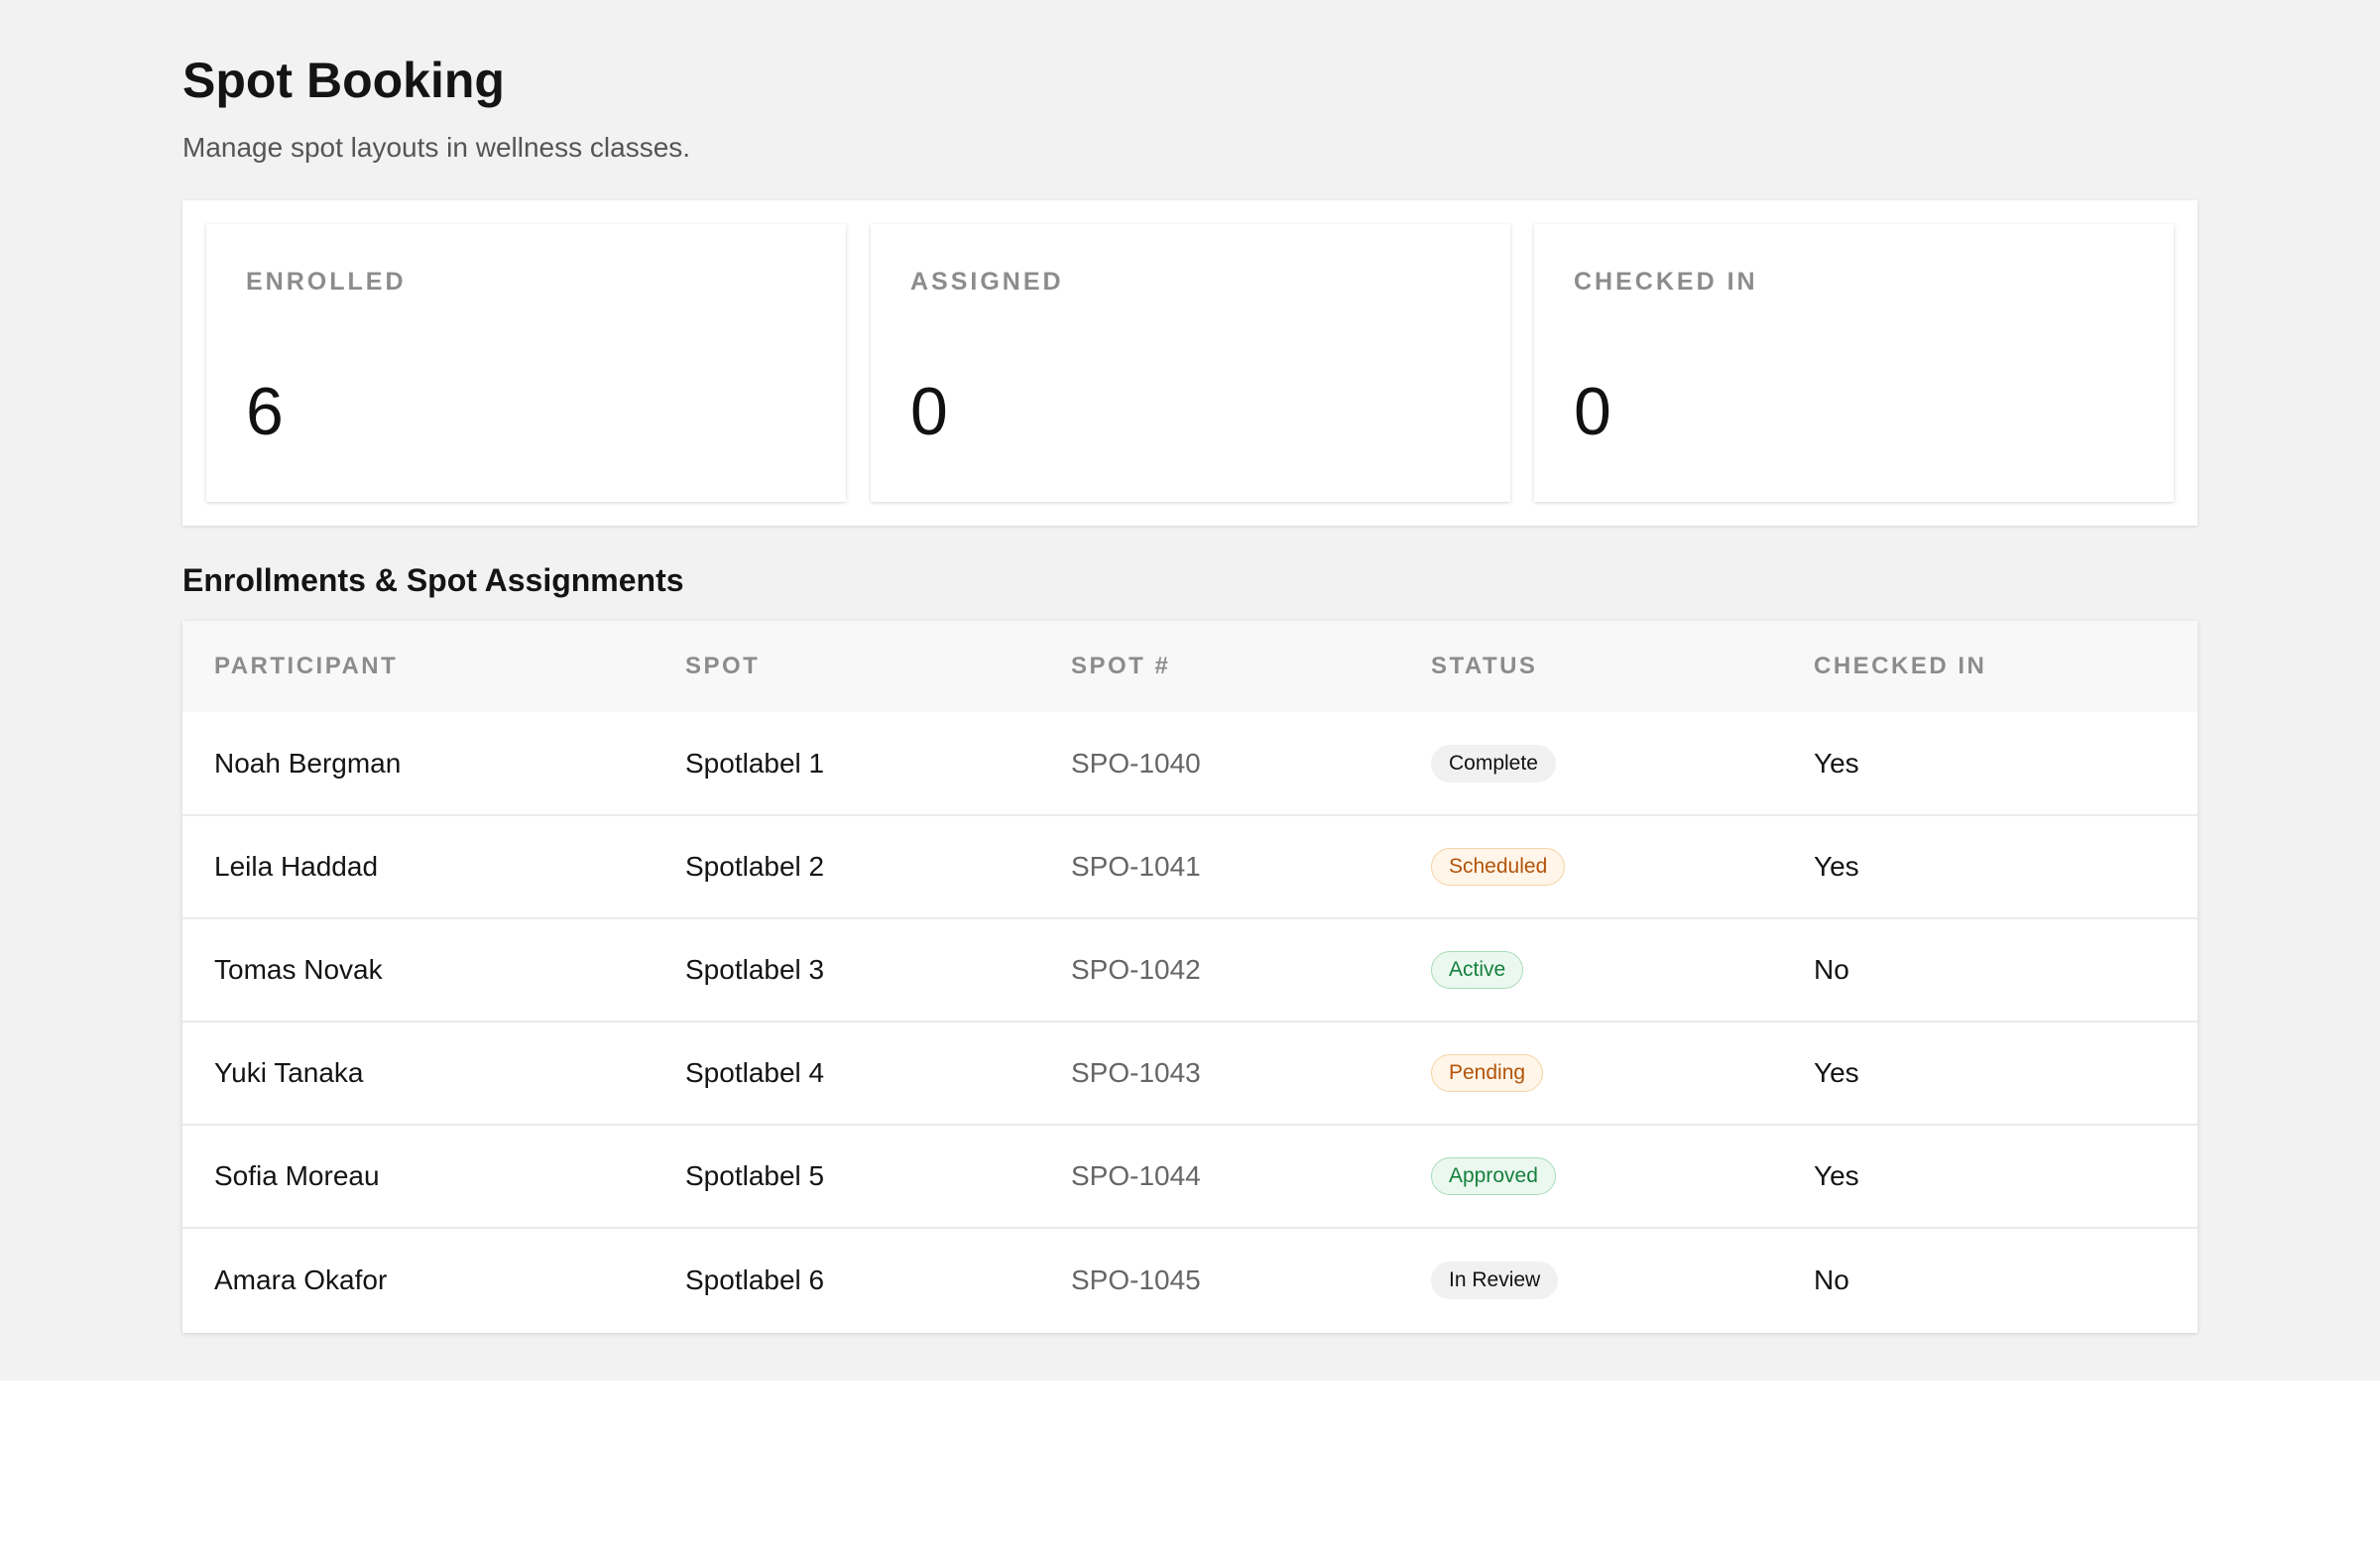 This screenshot has width=2380, height=1563. What do you see at coordinates (306, 666) in the screenshot?
I see `column-header-participant: PARTICIPANT` at bounding box center [306, 666].